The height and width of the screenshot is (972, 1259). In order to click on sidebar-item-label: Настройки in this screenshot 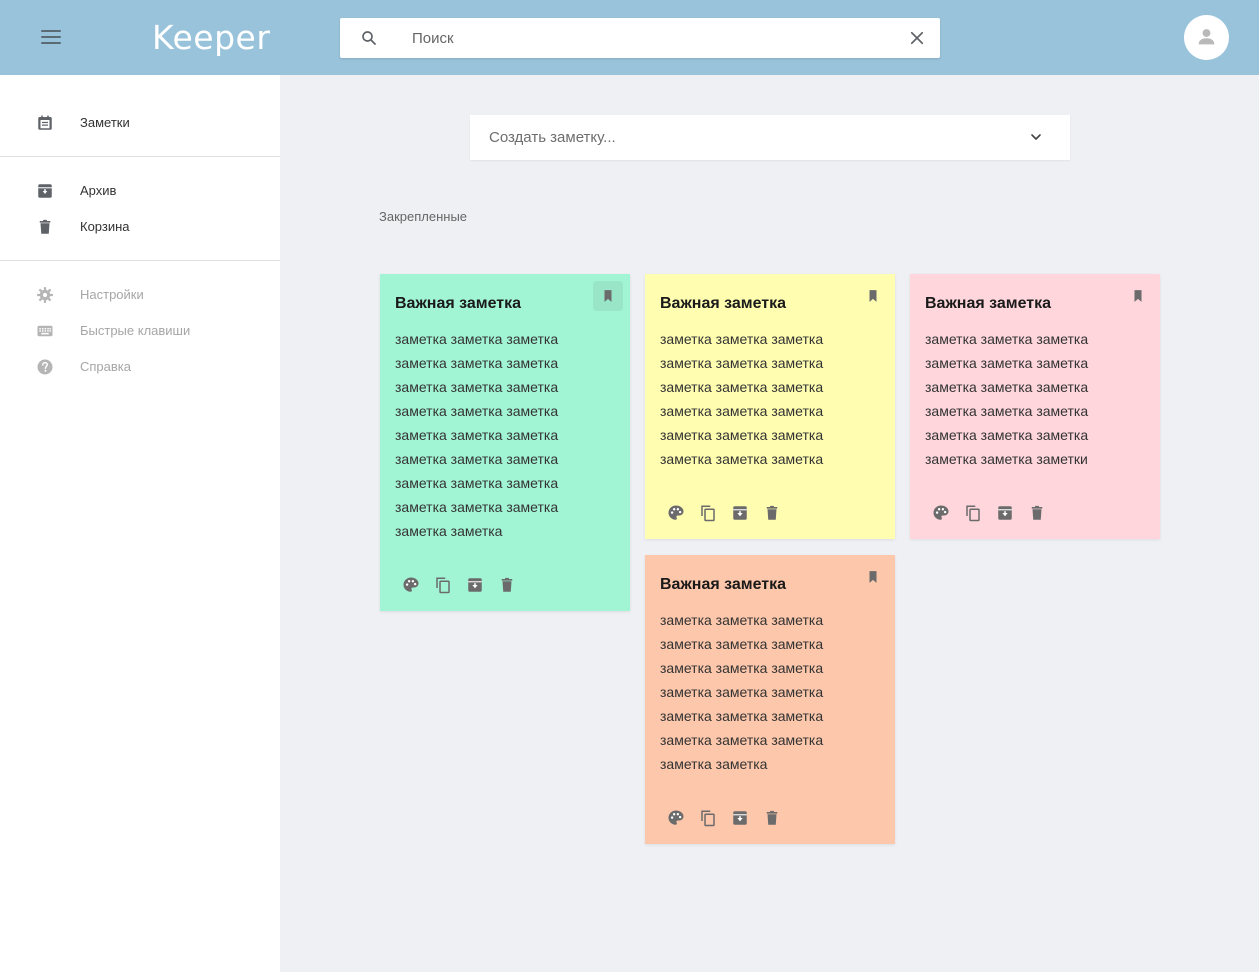, I will do `click(112, 294)`.